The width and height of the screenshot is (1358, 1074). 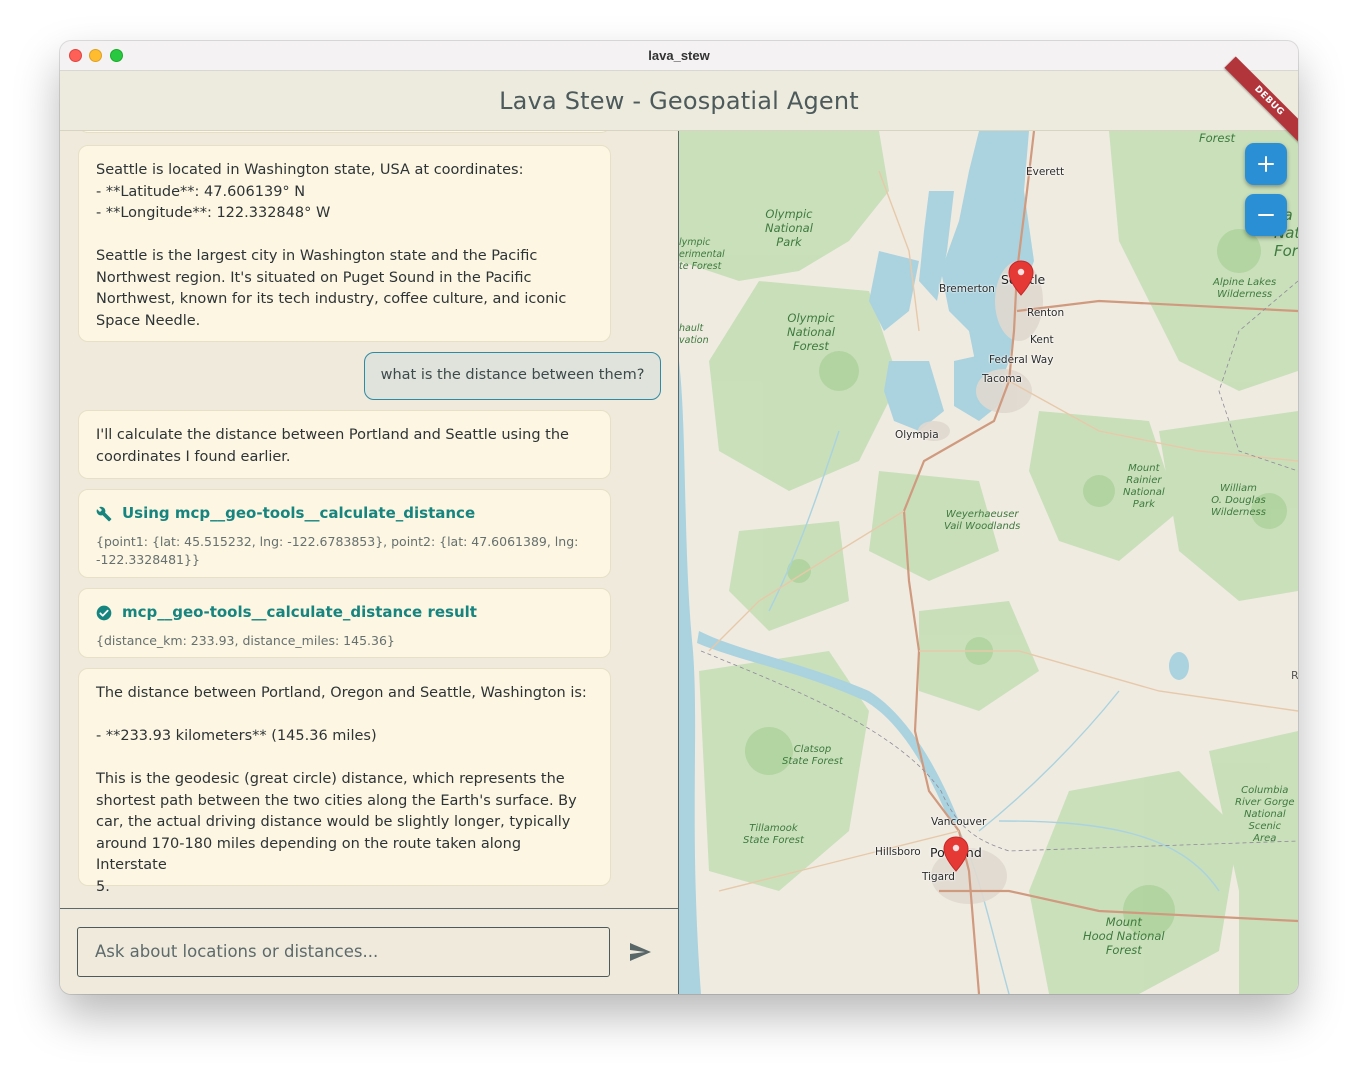 What do you see at coordinates (1124, 936) in the screenshot?
I see `map-label: Mount Hood National Forest` at bounding box center [1124, 936].